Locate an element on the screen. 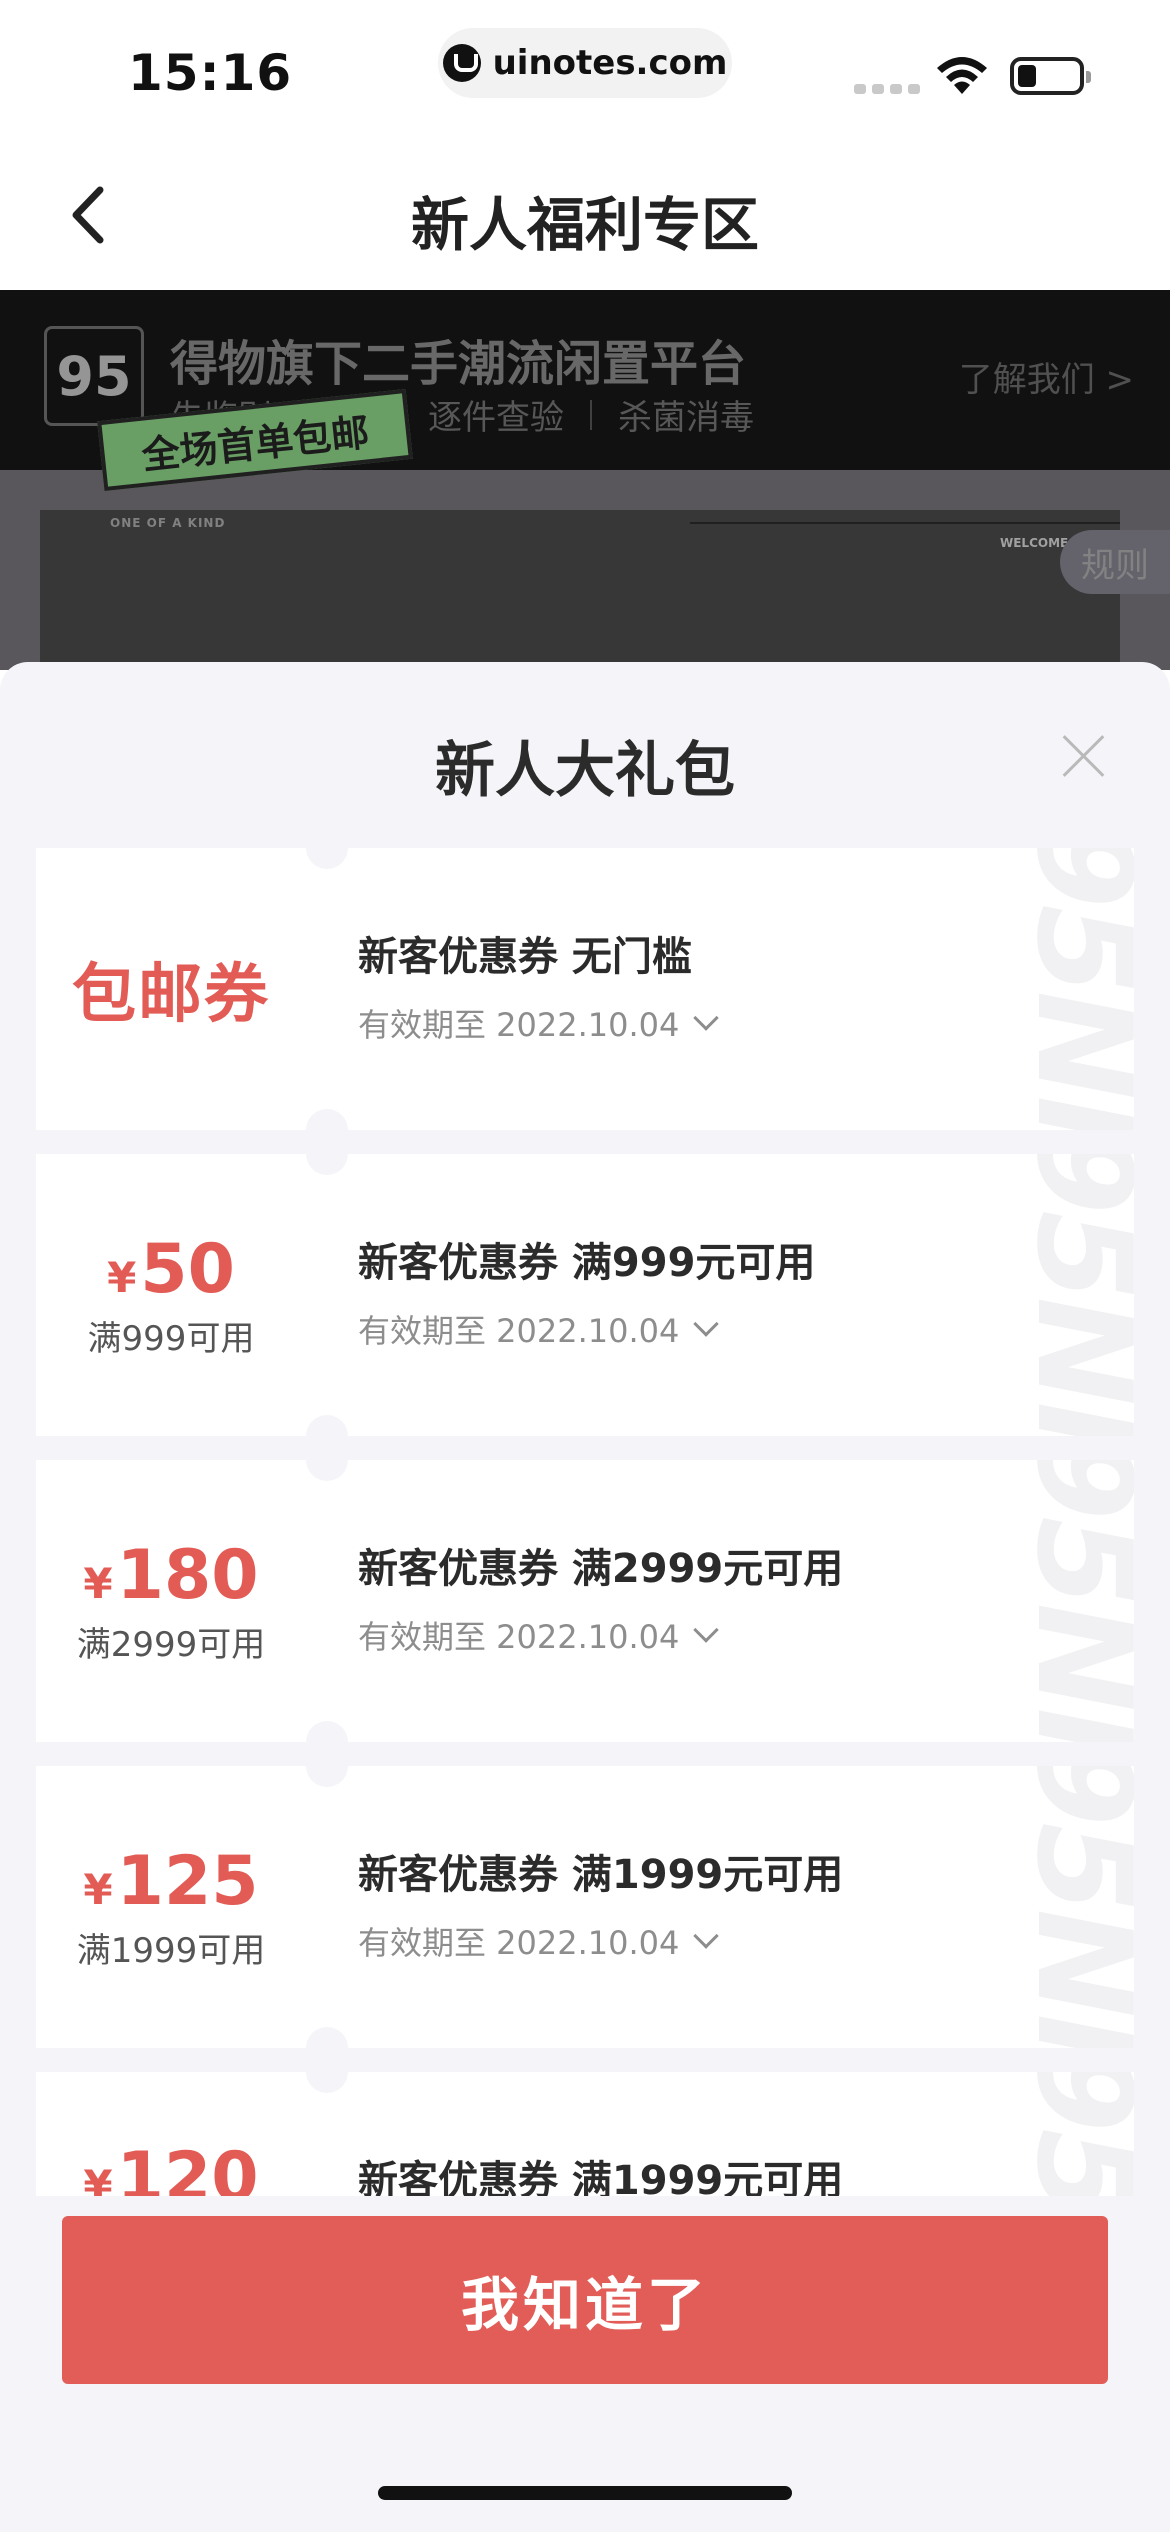 The image size is (1170, 2532). coupon-condition: 满999可用 is located at coordinates (171, 1339).